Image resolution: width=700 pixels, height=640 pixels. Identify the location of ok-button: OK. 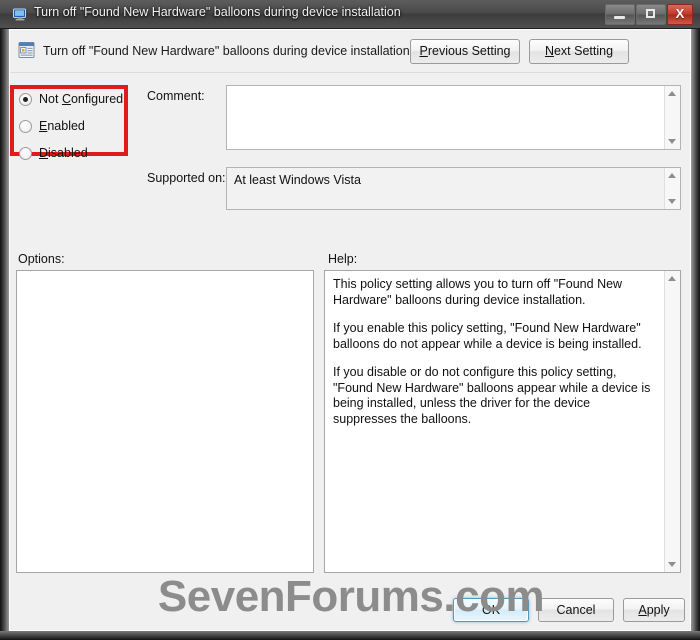
(491, 610).